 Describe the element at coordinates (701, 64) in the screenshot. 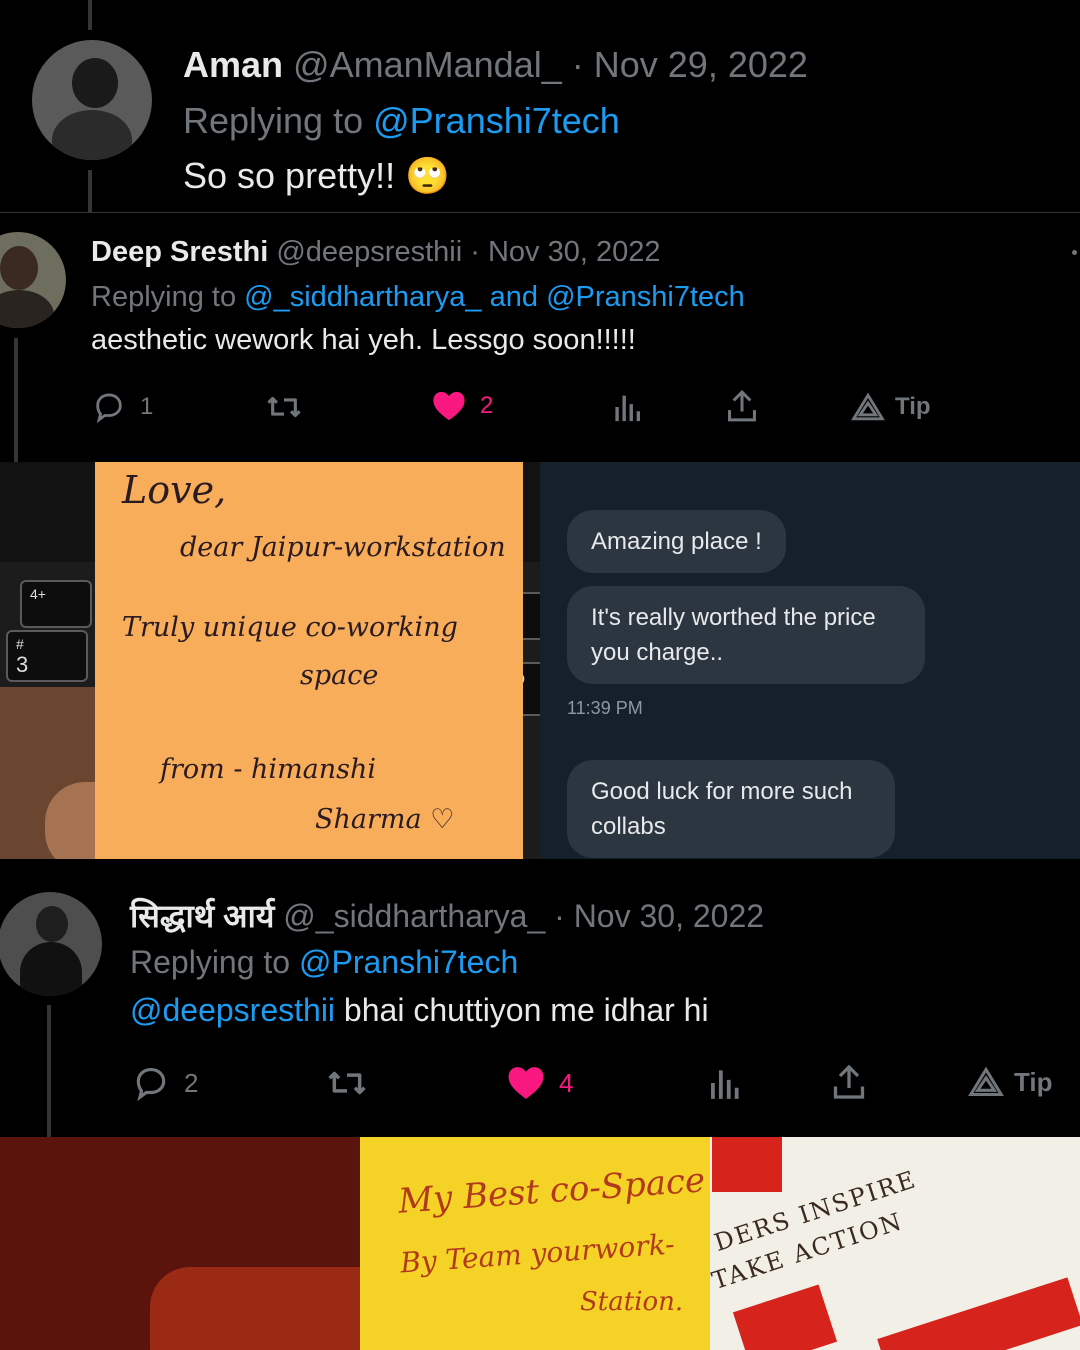

I see `tweet1-date: Nov 29, 2022` at that location.